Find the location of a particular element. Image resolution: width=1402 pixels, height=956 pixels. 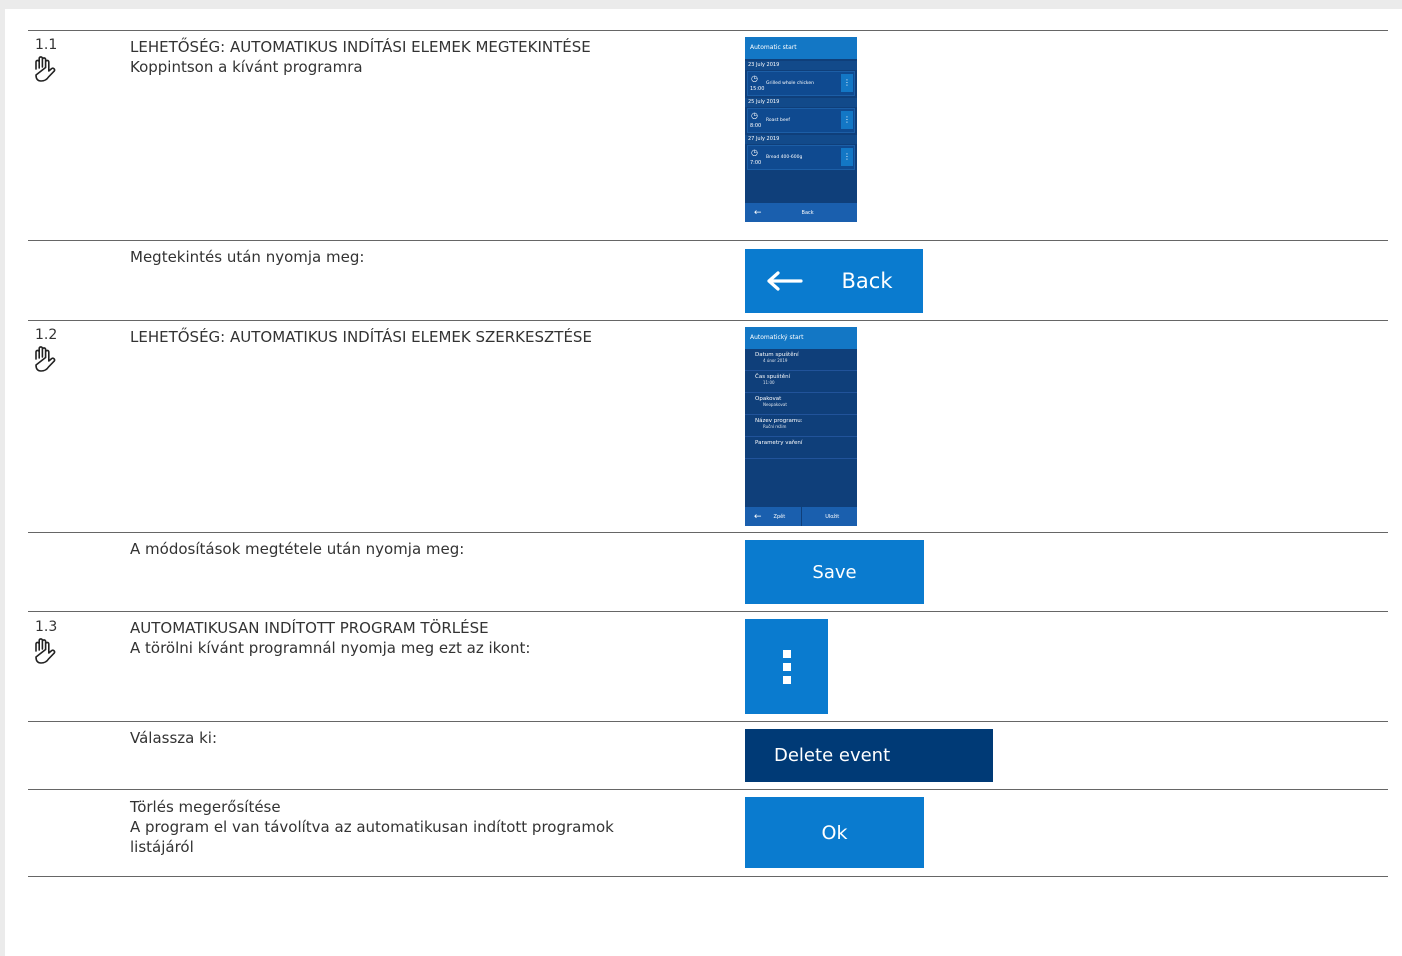

screen-save-label: Uložit is located at coordinates (832, 517).